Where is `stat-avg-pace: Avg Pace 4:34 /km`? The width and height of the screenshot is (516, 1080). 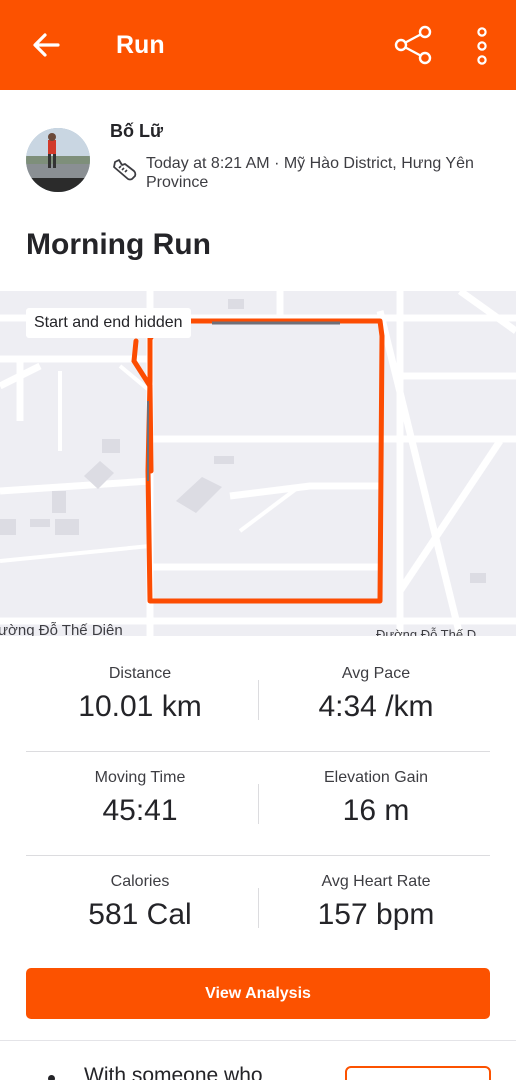
stat-avg-pace: Avg Pace 4:34 /km is located at coordinates (376, 695).